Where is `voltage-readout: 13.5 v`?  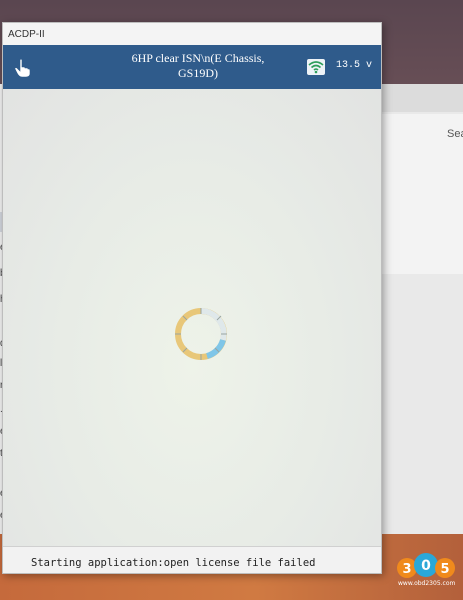
voltage-readout: 13.5 v is located at coordinates (354, 65).